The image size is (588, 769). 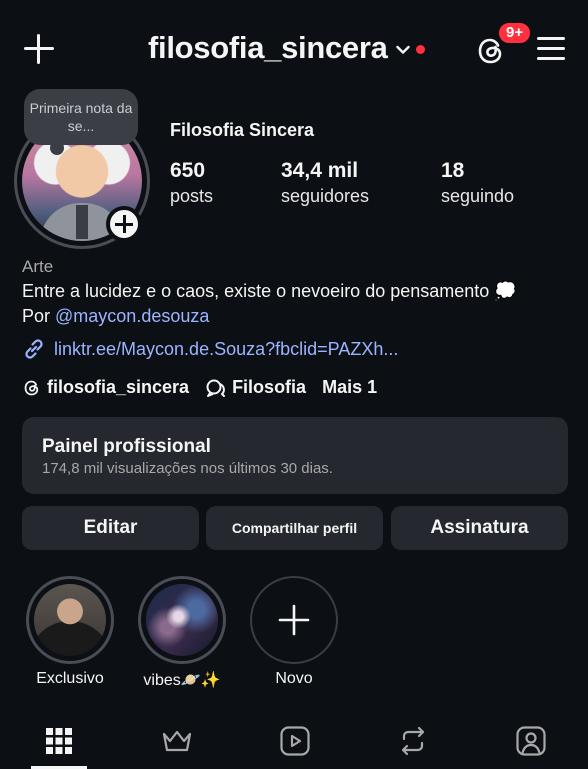 I want to click on more-chip-label: Mais 1, so click(x=350, y=387).